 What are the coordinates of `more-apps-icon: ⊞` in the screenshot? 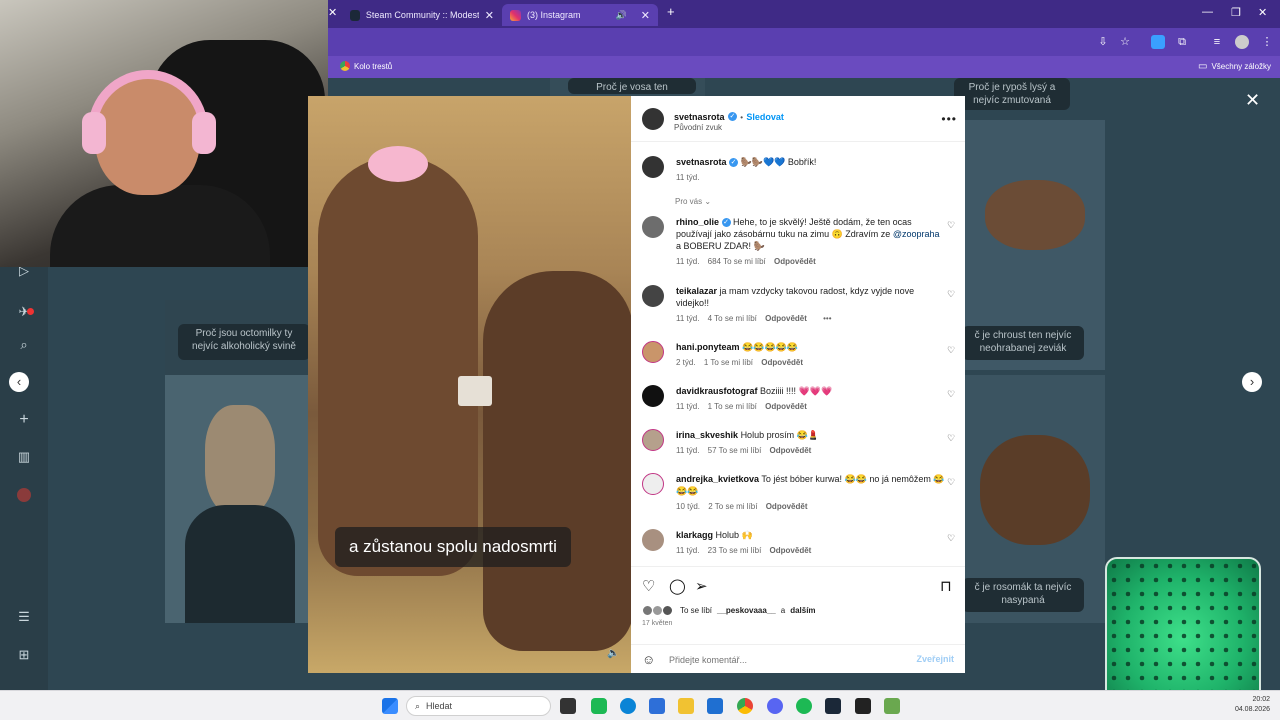 It's located at (24, 655).